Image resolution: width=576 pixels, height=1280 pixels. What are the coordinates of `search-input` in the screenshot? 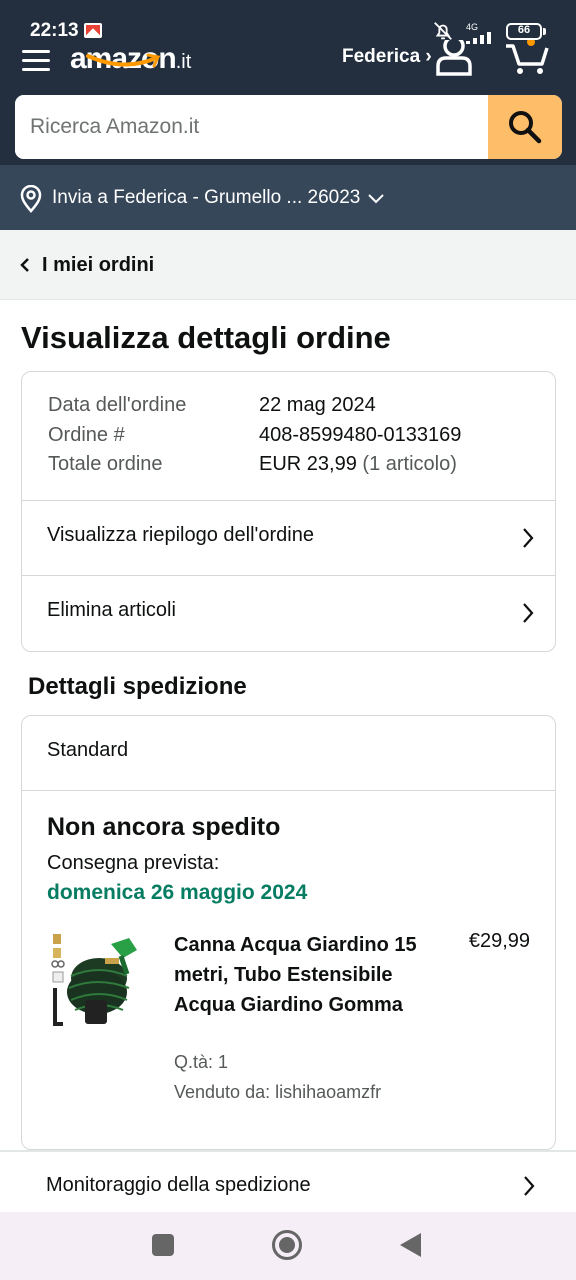 It's located at (251, 127).